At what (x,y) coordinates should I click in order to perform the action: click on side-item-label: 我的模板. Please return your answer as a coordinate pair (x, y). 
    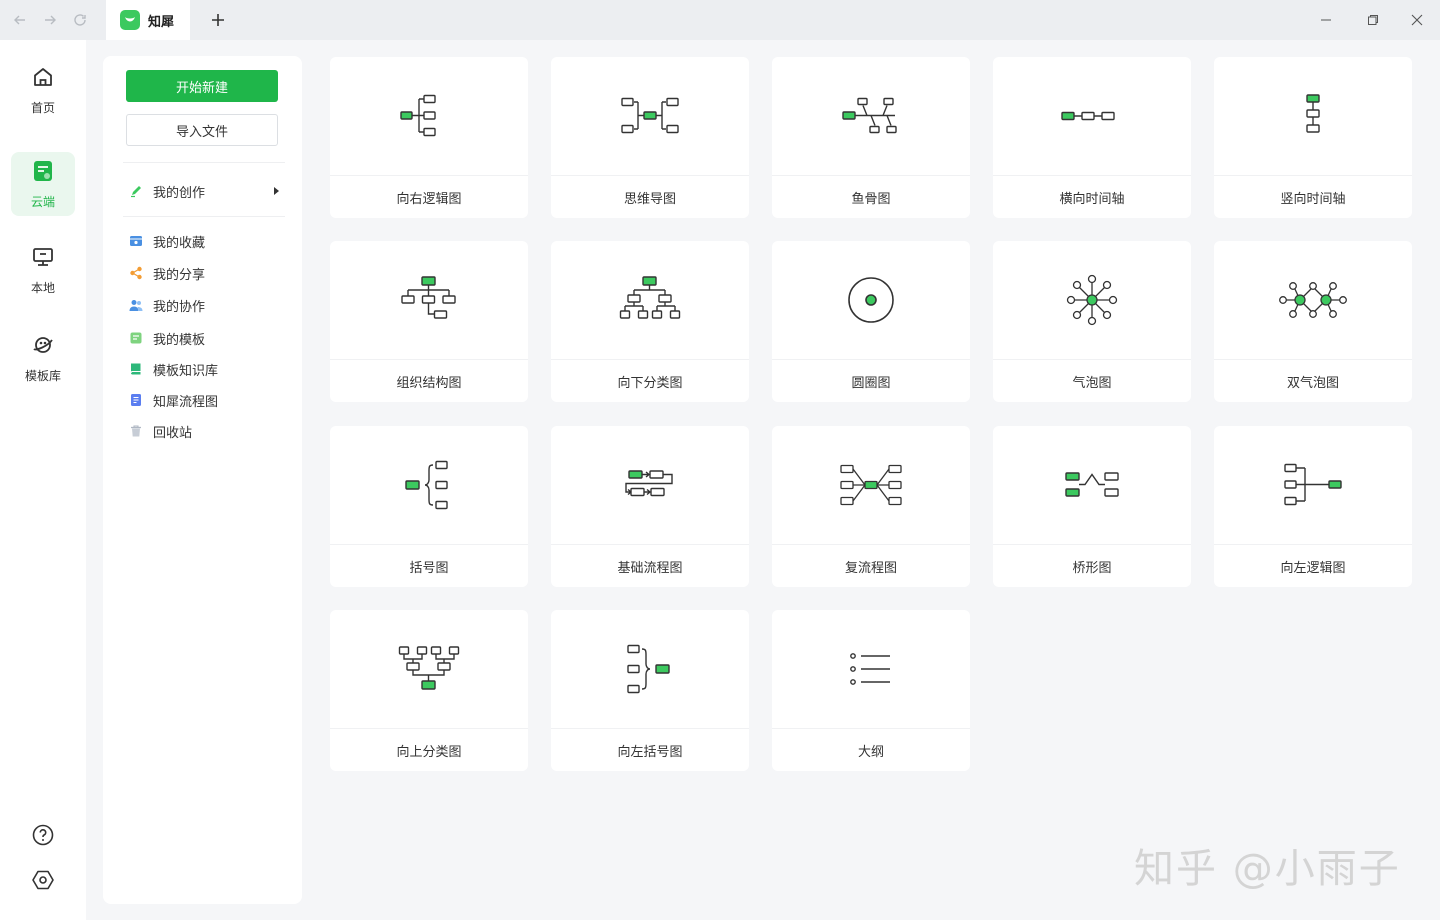
    Looking at the image, I should click on (179, 340).